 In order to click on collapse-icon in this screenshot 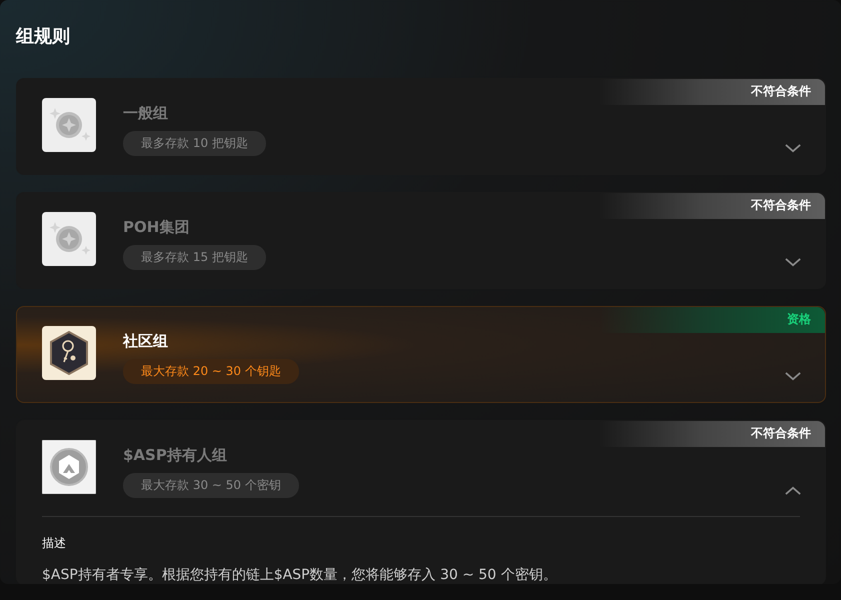, I will do `click(793, 490)`.